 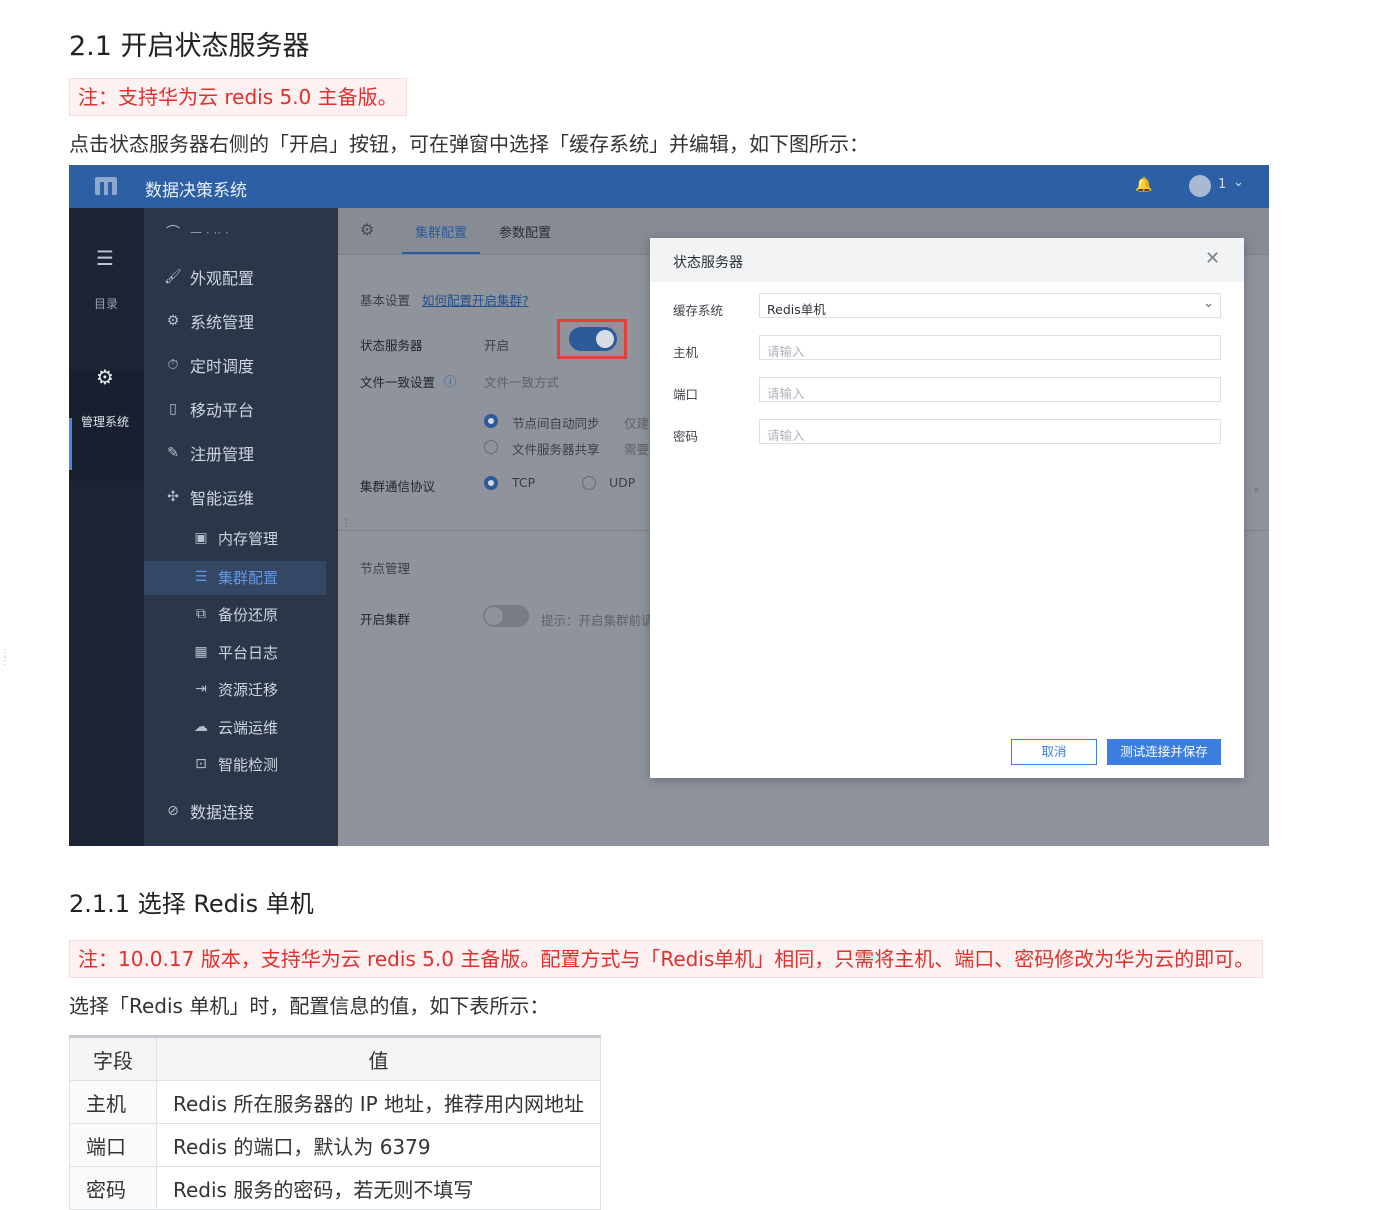 What do you see at coordinates (491, 421) in the screenshot?
I see `radio-sync` at bounding box center [491, 421].